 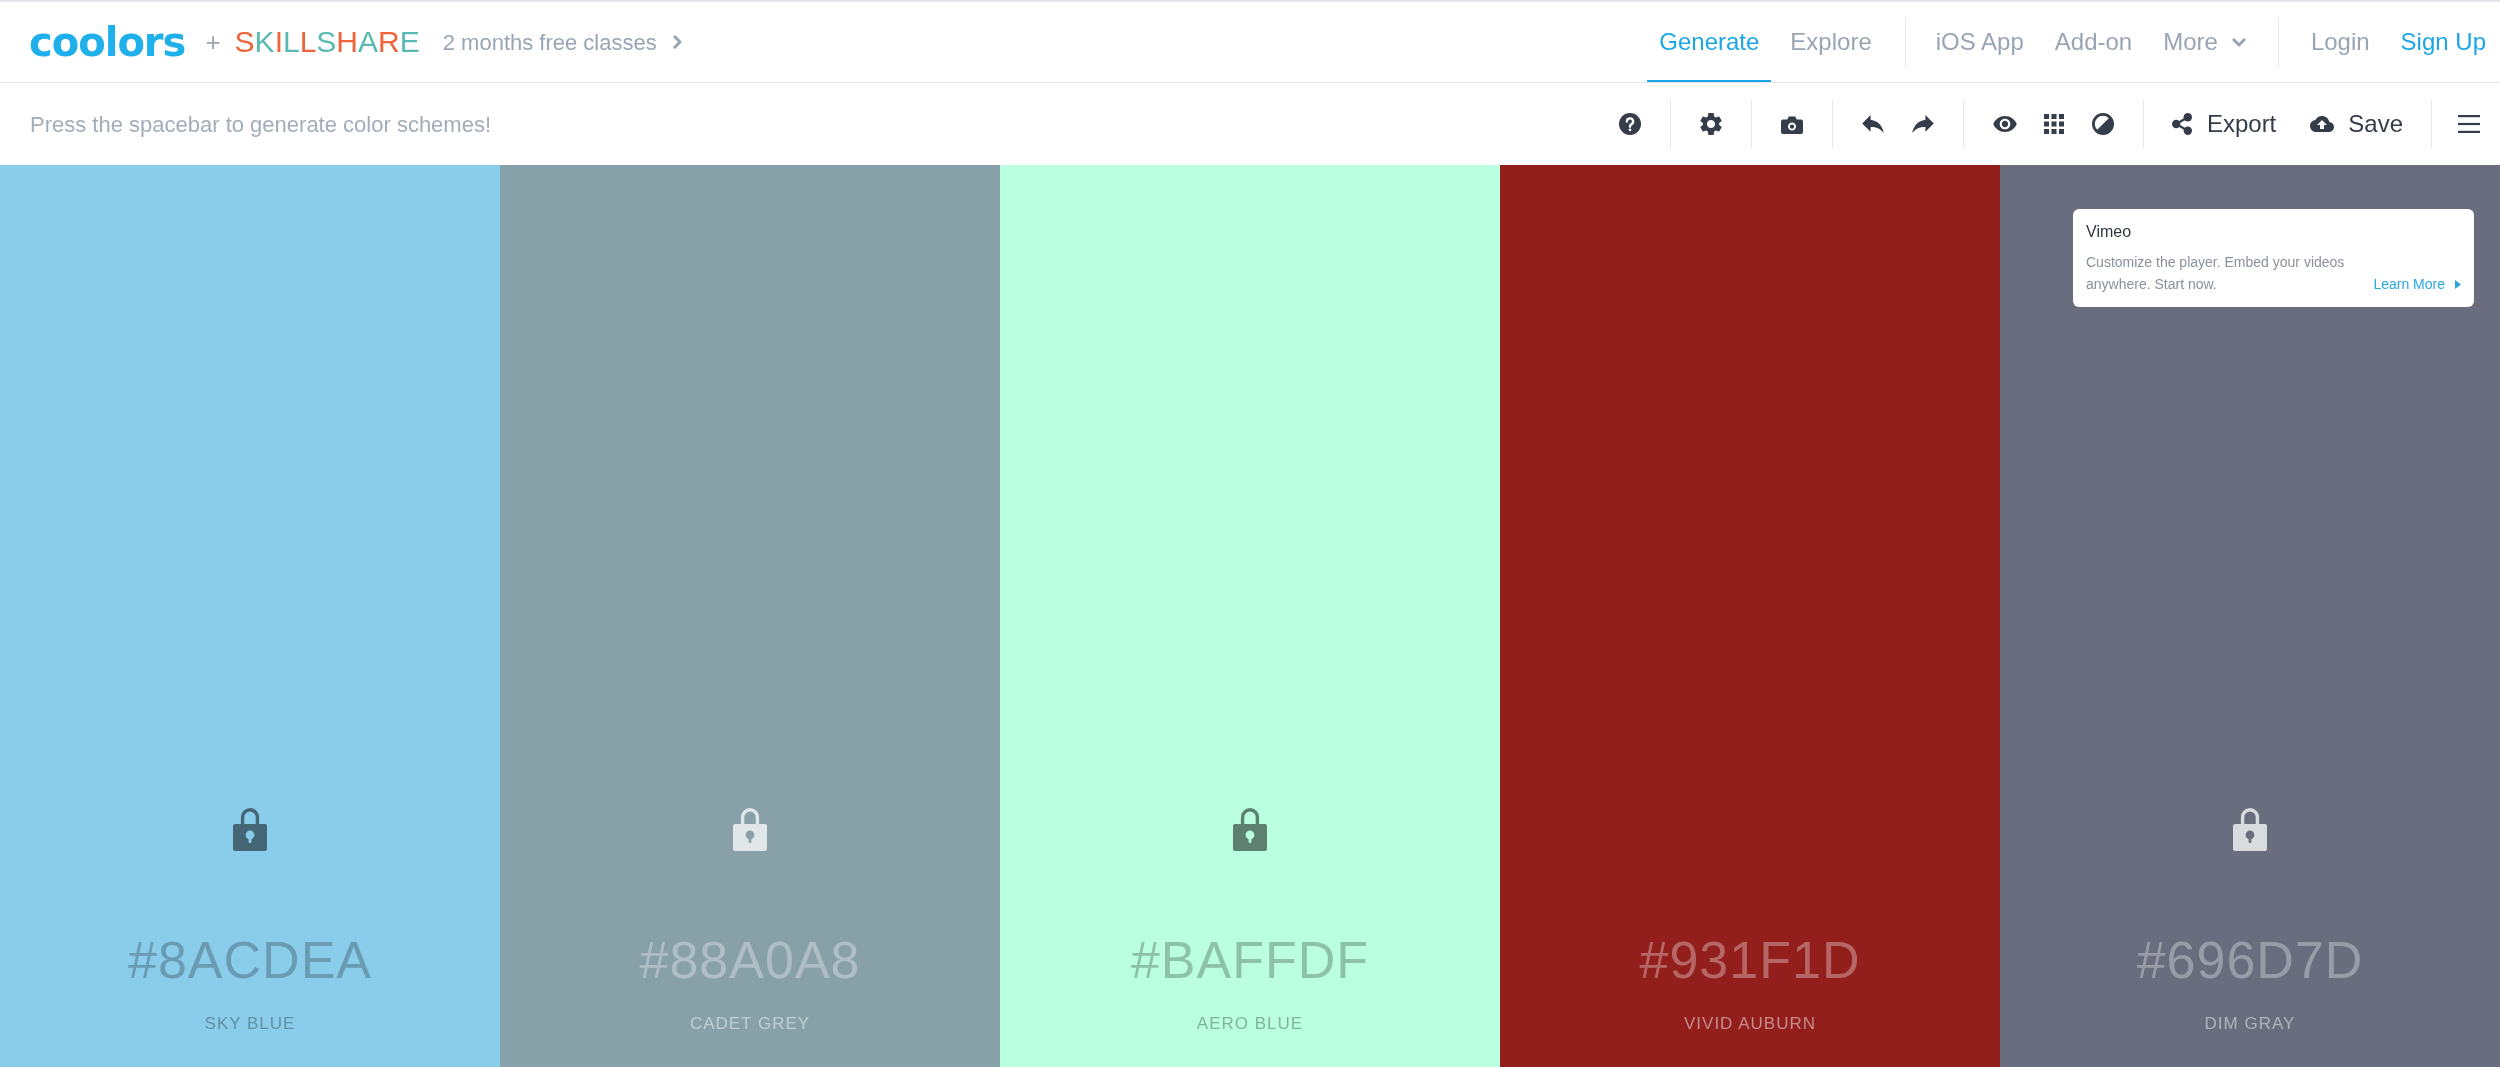 What do you see at coordinates (250, 960) in the screenshot?
I see `hex-code: #8ACDEA` at bounding box center [250, 960].